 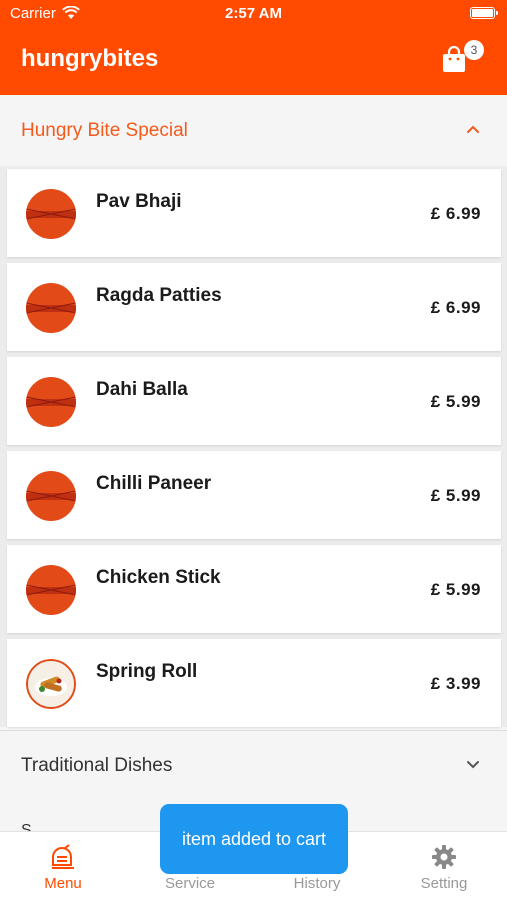 I want to click on status-bar: Carrier 2:57 AM, so click(x=253, y=14).